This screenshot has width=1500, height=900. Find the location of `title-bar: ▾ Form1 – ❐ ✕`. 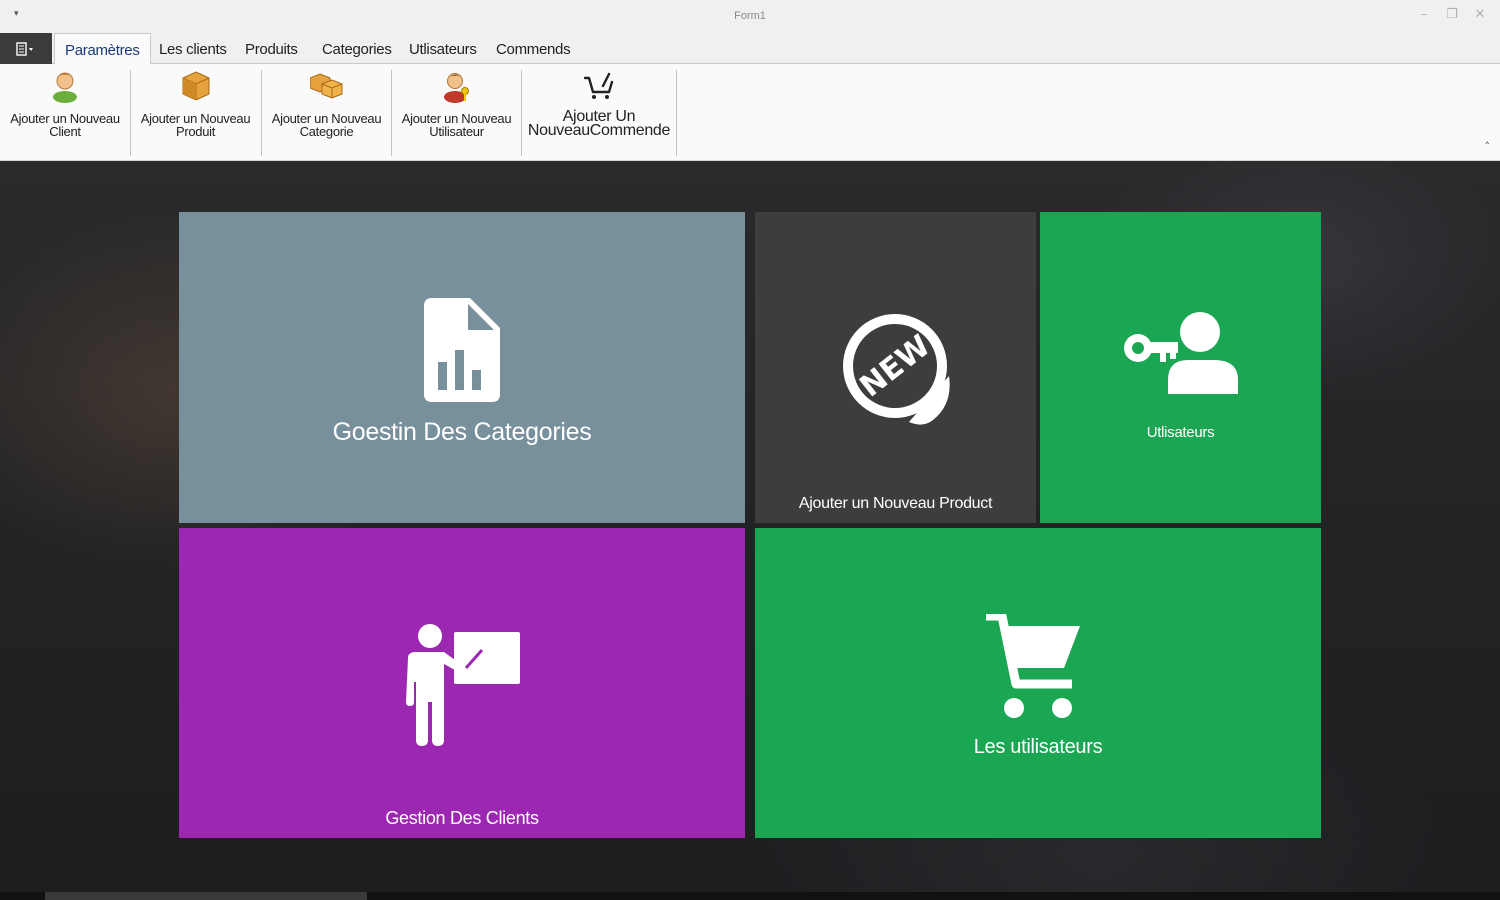

title-bar: ▾ Form1 – ❐ ✕ is located at coordinates (750, 16).